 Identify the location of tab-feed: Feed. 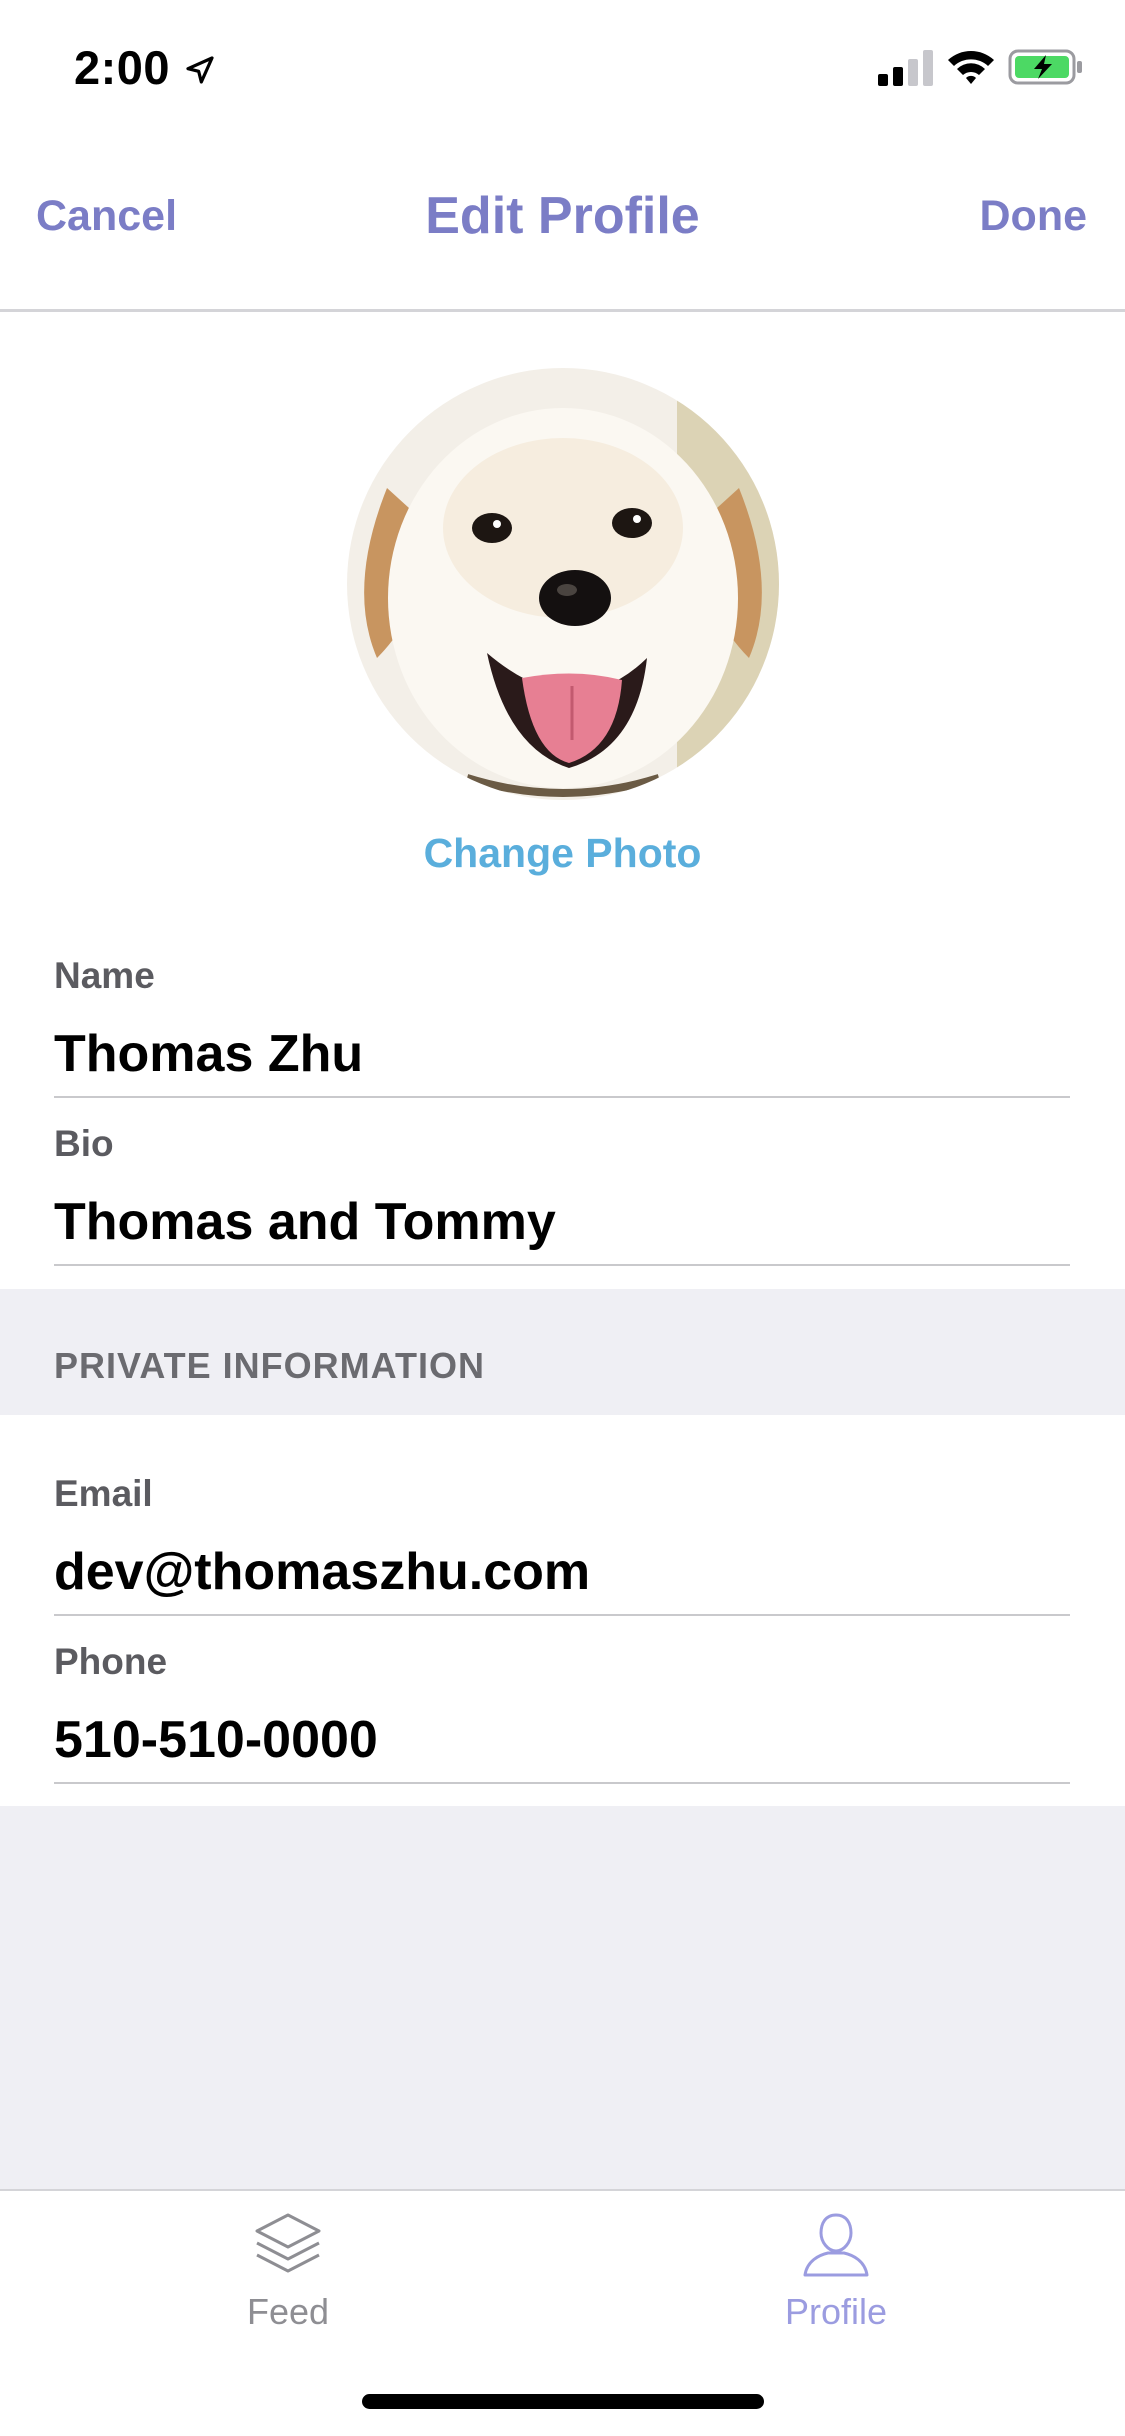
(288, 2271).